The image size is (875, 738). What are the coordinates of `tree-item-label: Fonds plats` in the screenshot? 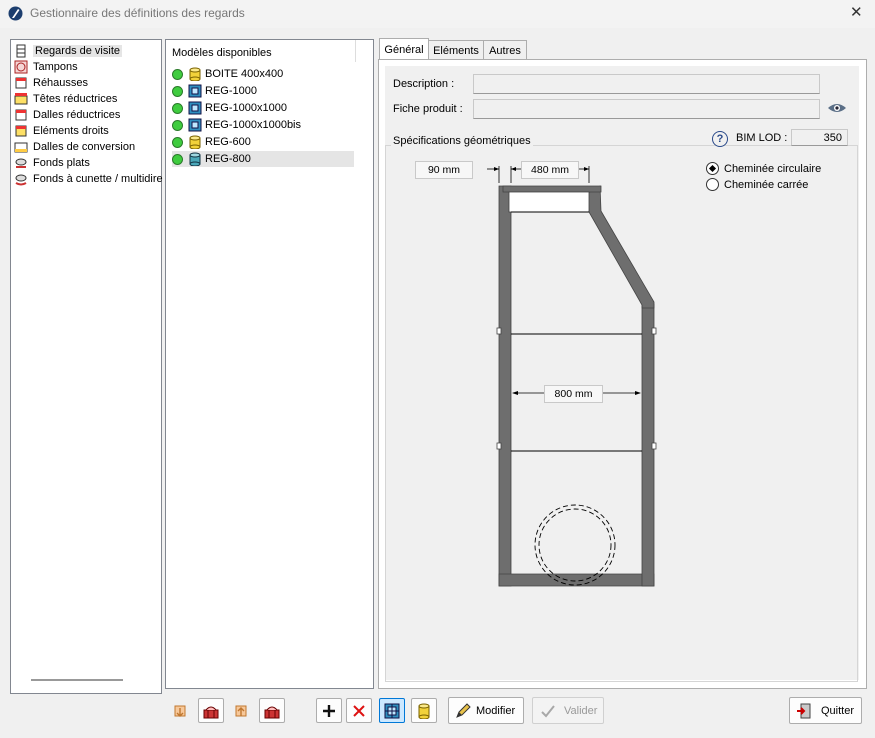 It's located at (61, 163).